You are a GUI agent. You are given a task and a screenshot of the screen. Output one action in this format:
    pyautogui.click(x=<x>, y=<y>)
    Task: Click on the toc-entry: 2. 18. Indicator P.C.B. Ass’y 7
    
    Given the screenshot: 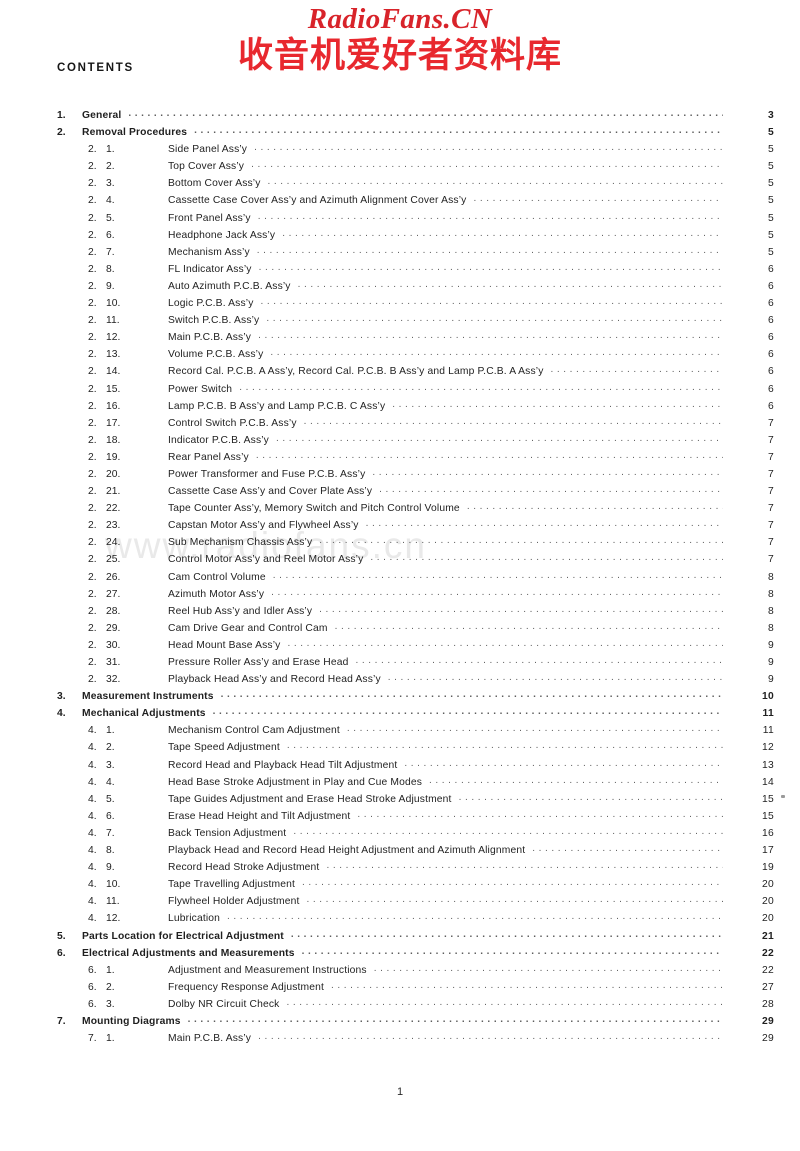 What is the action you would take?
    pyautogui.click(x=400, y=441)
    